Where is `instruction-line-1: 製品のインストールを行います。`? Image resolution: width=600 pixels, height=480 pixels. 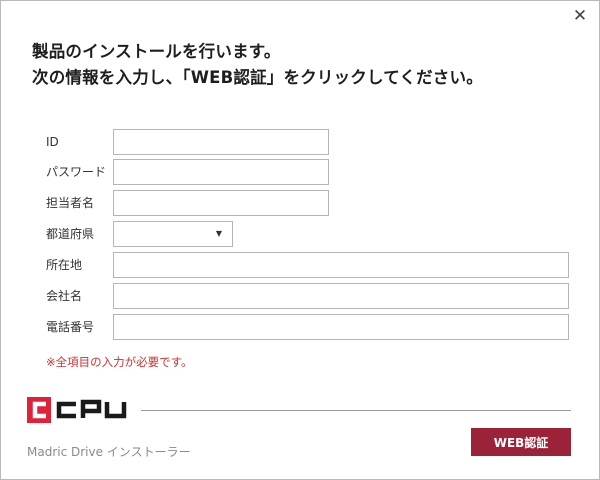
instruction-line-1: 製品のインストールを行います。 is located at coordinates (156, 51).